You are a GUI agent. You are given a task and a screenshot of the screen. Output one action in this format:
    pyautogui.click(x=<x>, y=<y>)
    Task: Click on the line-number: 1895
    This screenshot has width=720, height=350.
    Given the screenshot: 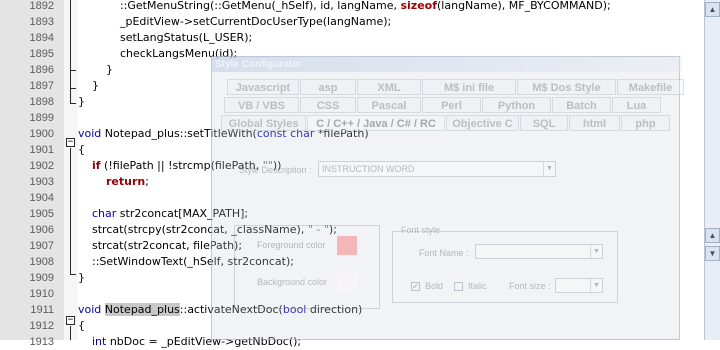 What is the action you would take?
    pyautogui.click(x=41, y=54)
    